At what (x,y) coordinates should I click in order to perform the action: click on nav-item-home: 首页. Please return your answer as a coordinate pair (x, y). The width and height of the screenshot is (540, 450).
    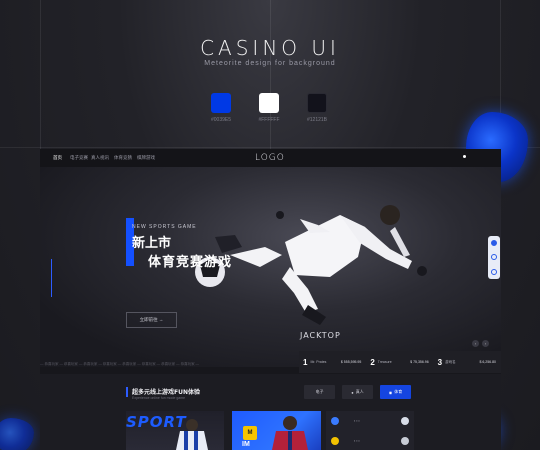
    Looking at the image, I should click on (57, 158).